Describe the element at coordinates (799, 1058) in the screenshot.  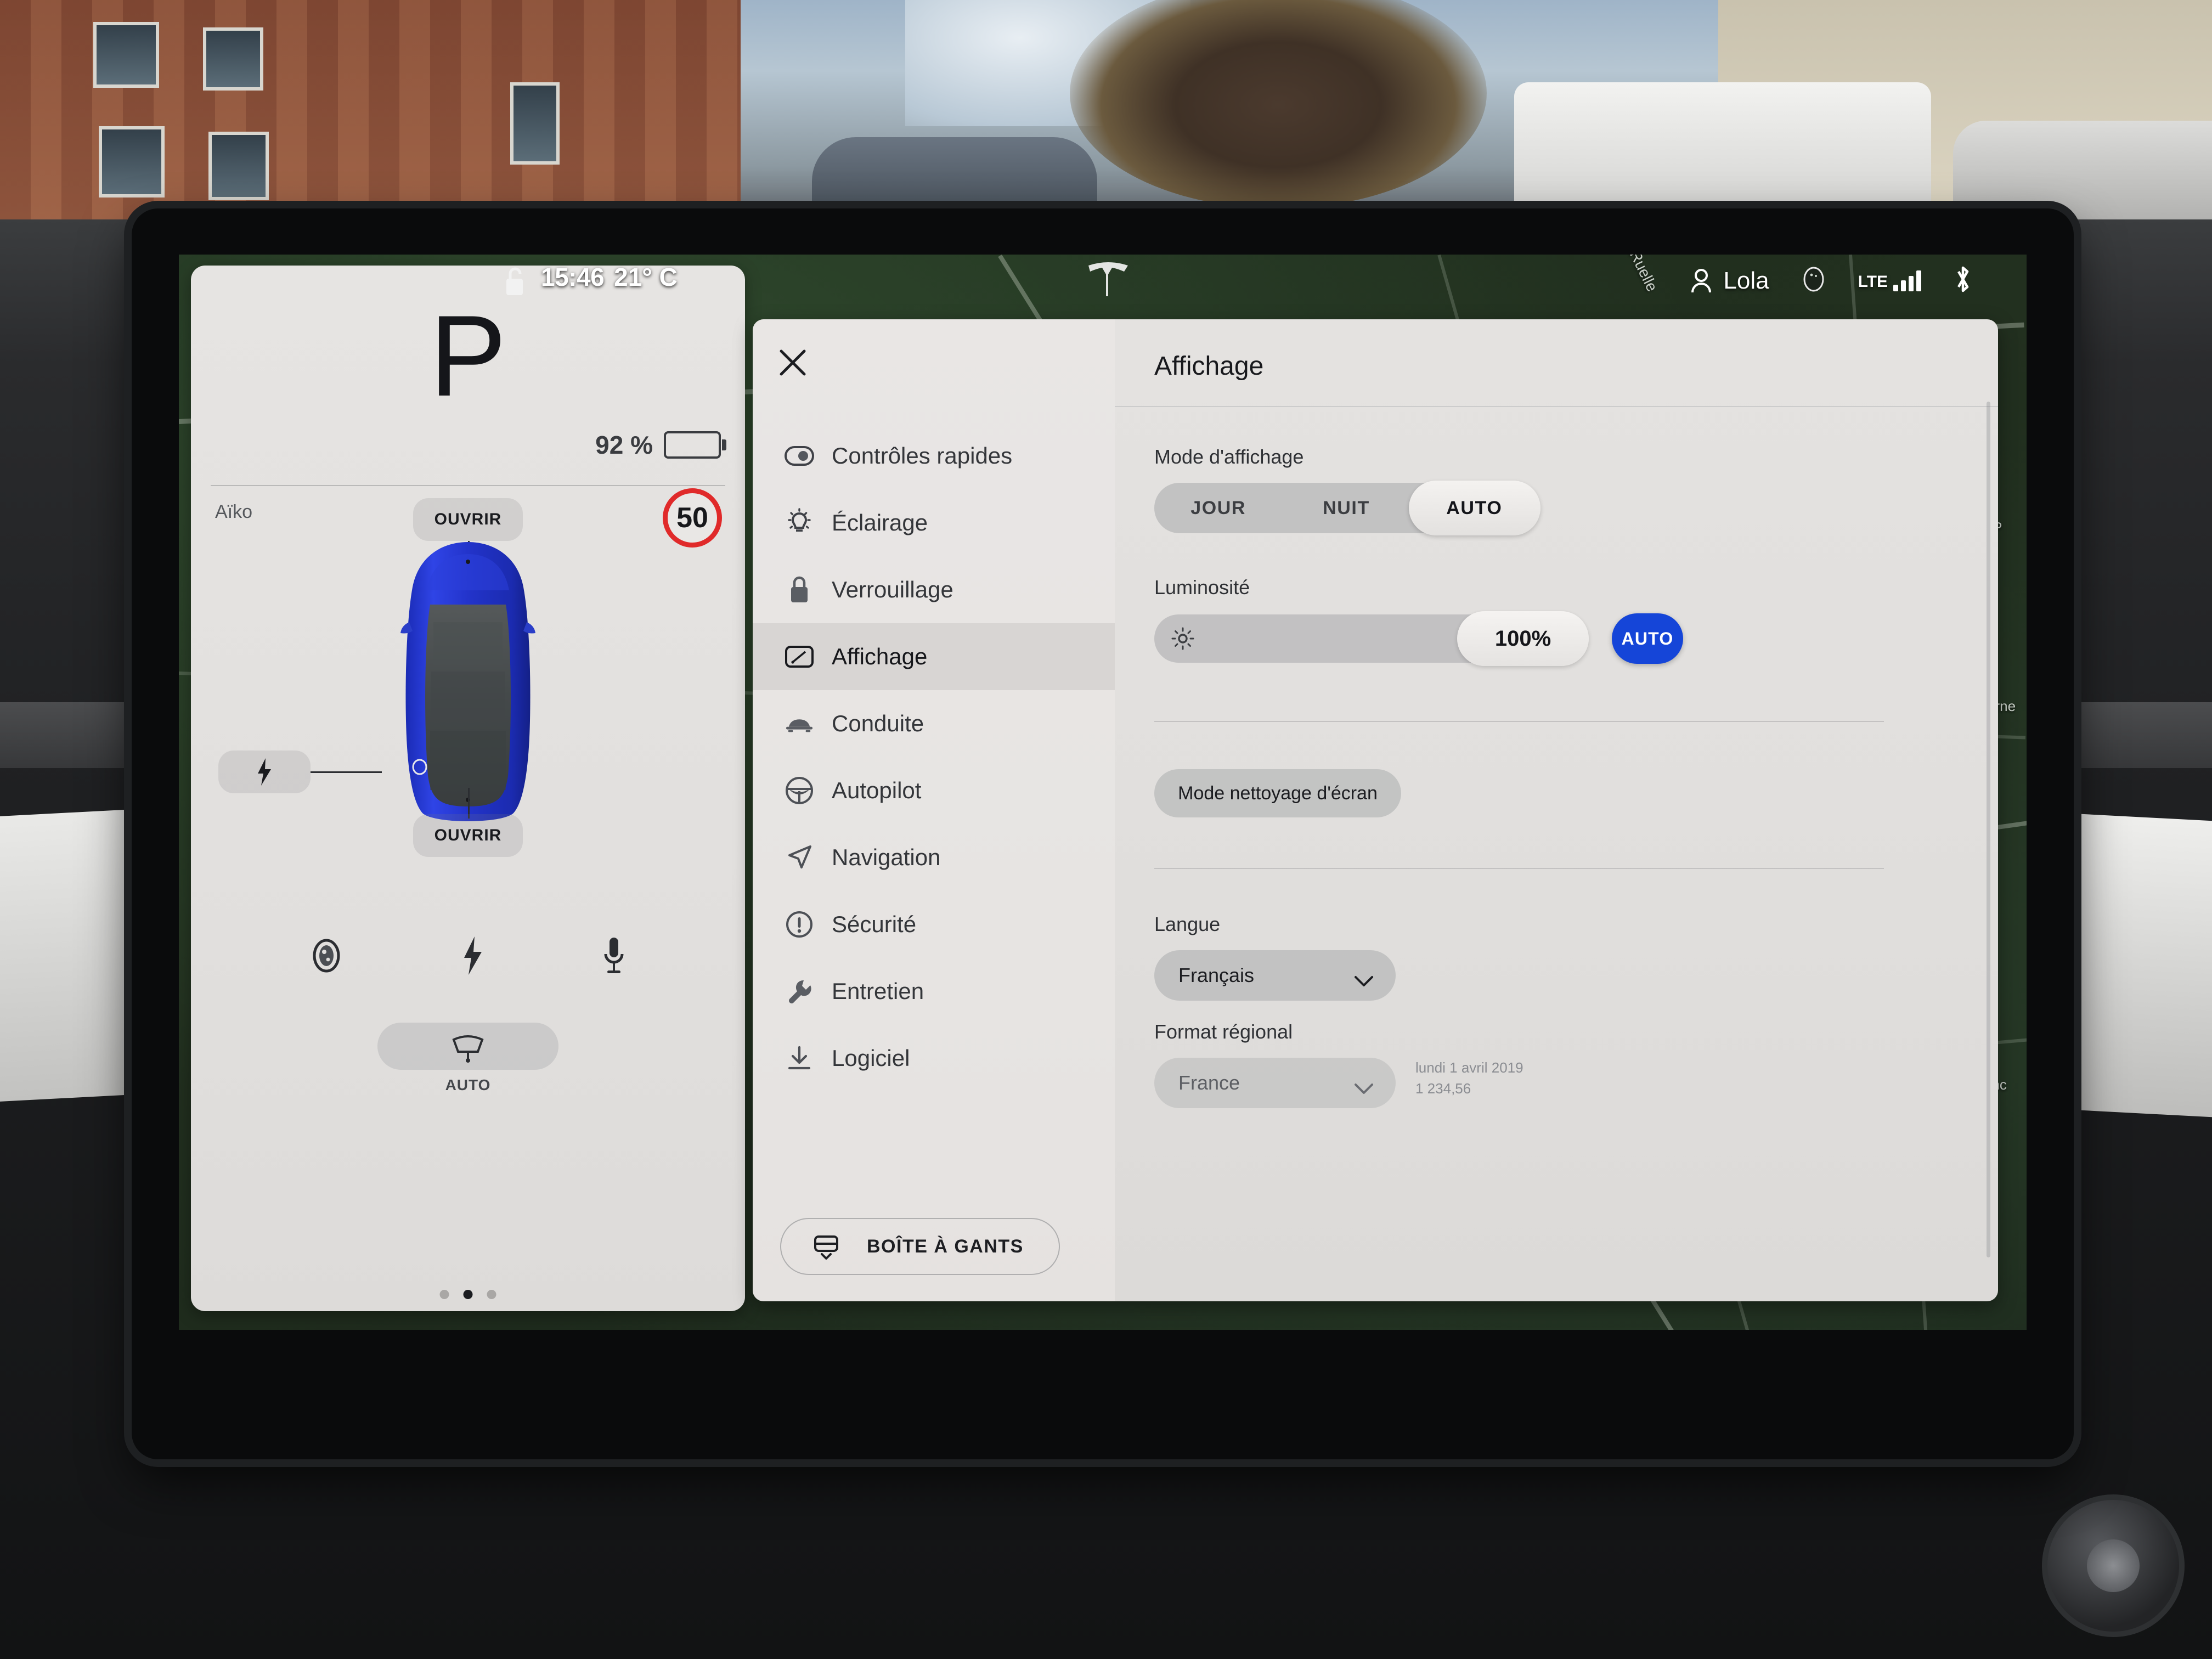
I see `download-icon` at that location.